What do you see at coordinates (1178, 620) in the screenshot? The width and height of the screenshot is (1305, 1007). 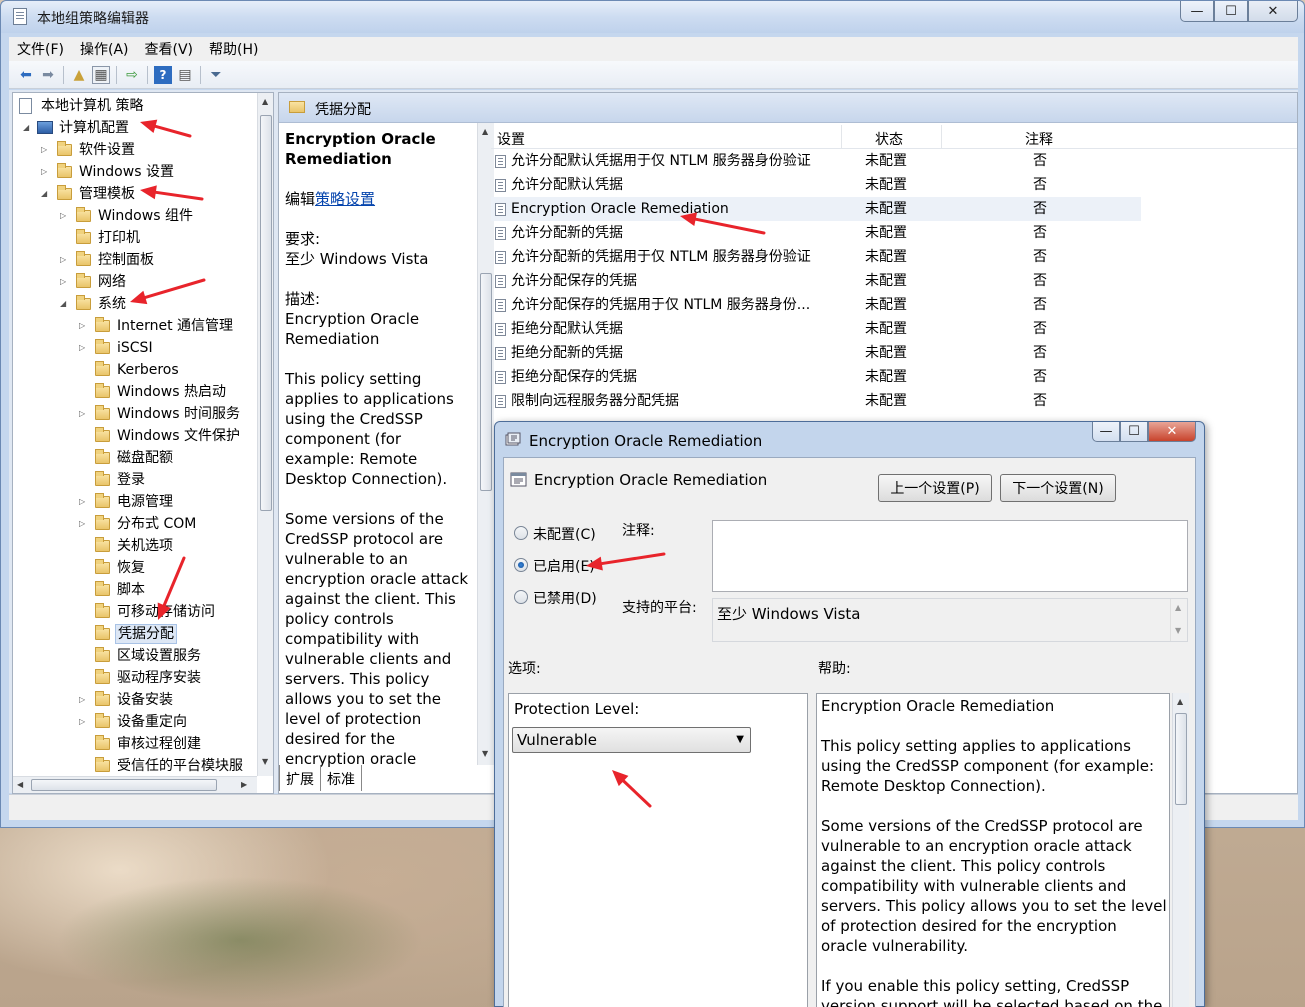 I see `platform-scrollbar: ▲ ▼` at bounding box center [1178, 620].